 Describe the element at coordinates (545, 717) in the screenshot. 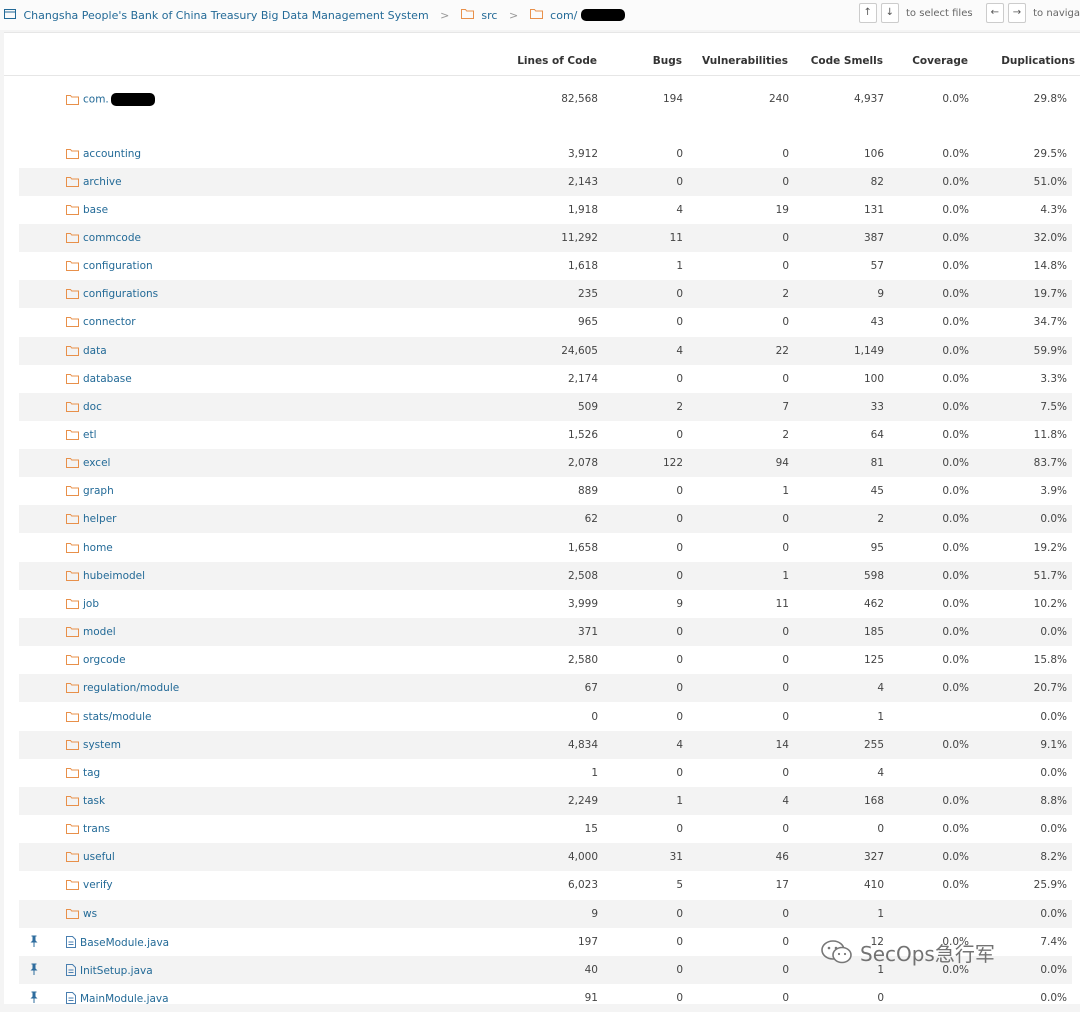

I see `directory-row: stats/module 0 0 0 1 0.0%` at that location.